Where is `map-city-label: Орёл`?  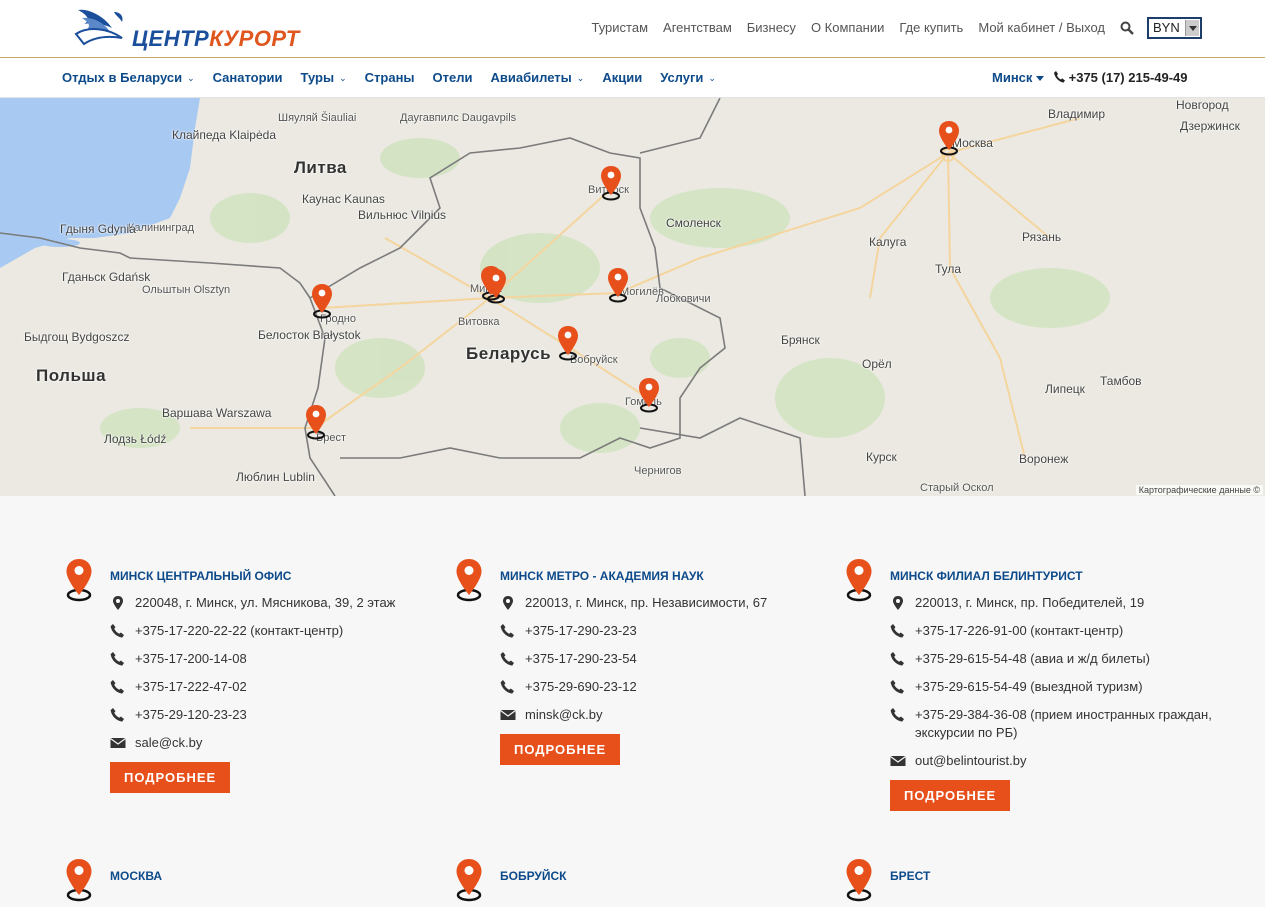 map-city-label: Орёл is located at coordinates (877, 364).